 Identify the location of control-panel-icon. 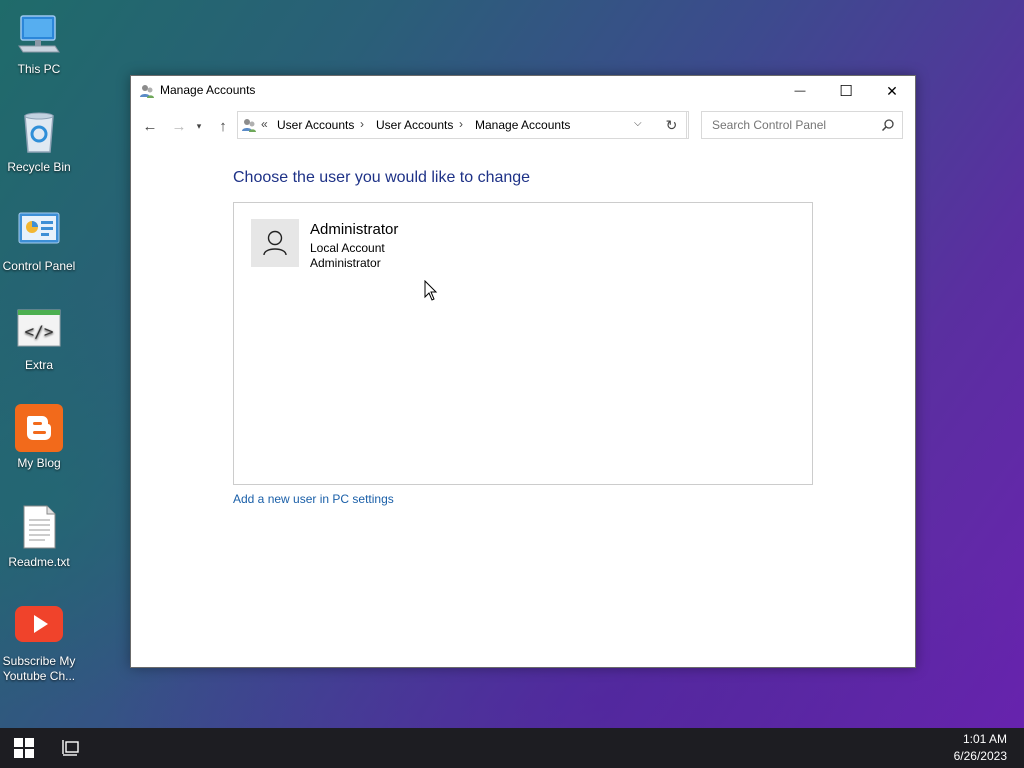
(39, 231).